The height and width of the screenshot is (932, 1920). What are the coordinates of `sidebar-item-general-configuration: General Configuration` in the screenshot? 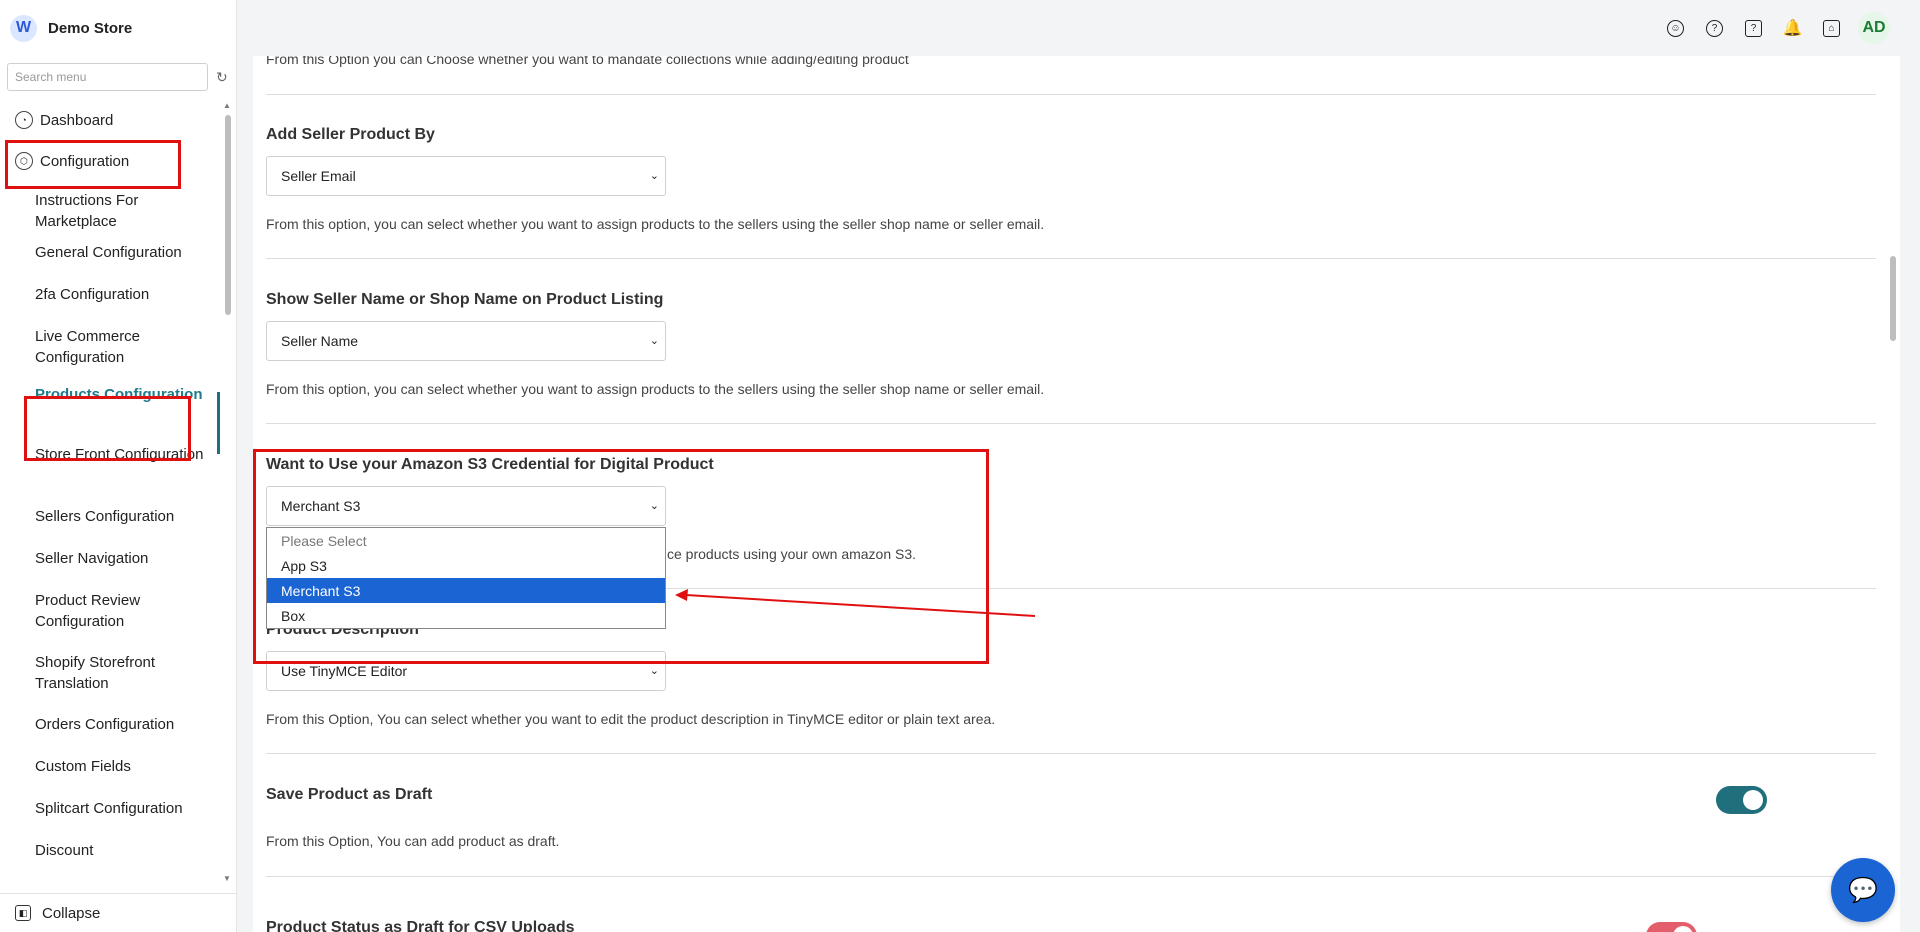 It's located at (112, 253).